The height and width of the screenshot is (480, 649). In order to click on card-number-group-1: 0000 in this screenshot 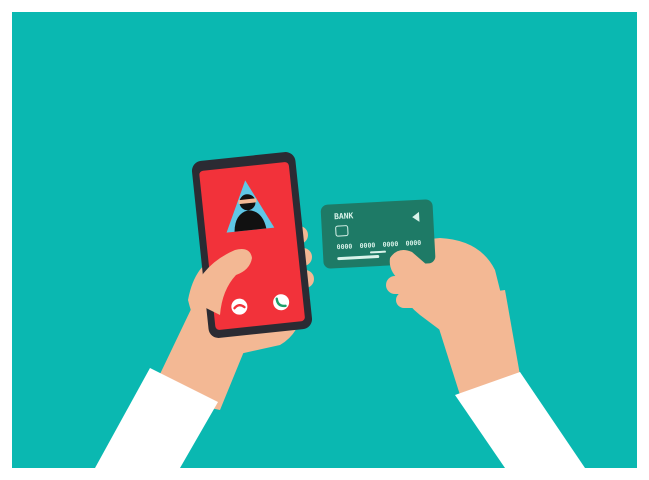, I will do `click(344, 246)`.